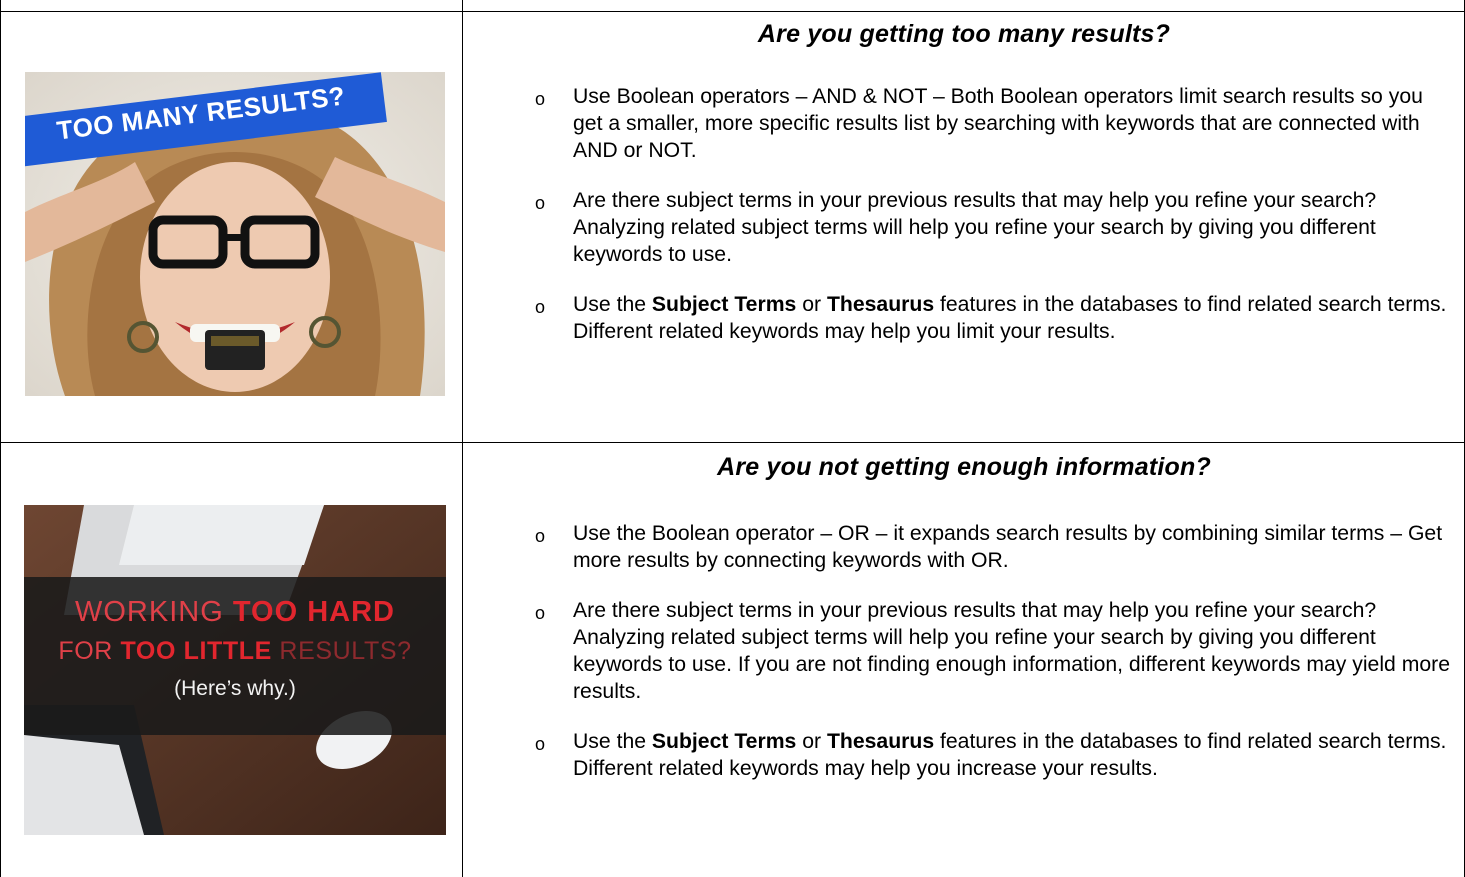 The height and width of the screenshot is (877, 1465). Describe the element at coordinates (313, 612) in the screenshot. I see `caption-too-hard: TOO HARD` at that location.